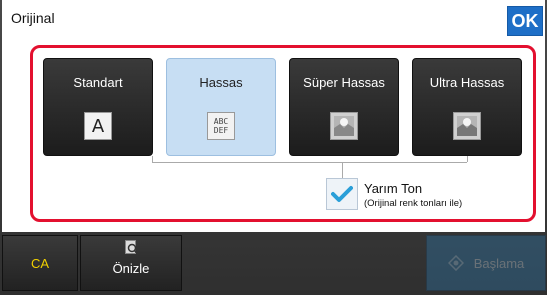  What do you see at coordinates (98, 126) in the screenshot?
I see `letter-a-icon: A` at bounding box center [98, 126].